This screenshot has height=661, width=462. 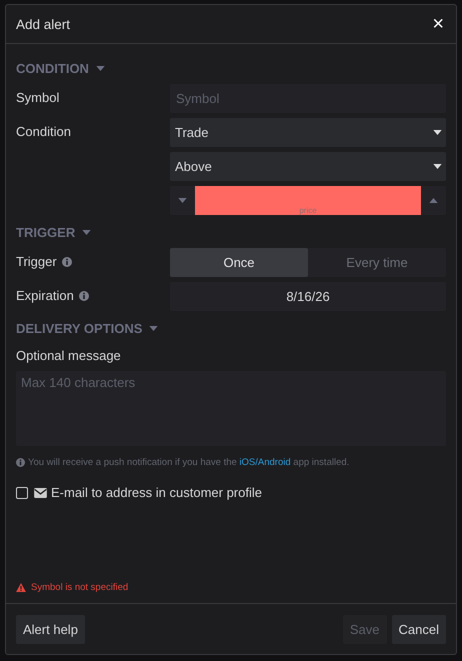 I want to click on expiration-field: 8/16/26, so click(x=308, y=296).